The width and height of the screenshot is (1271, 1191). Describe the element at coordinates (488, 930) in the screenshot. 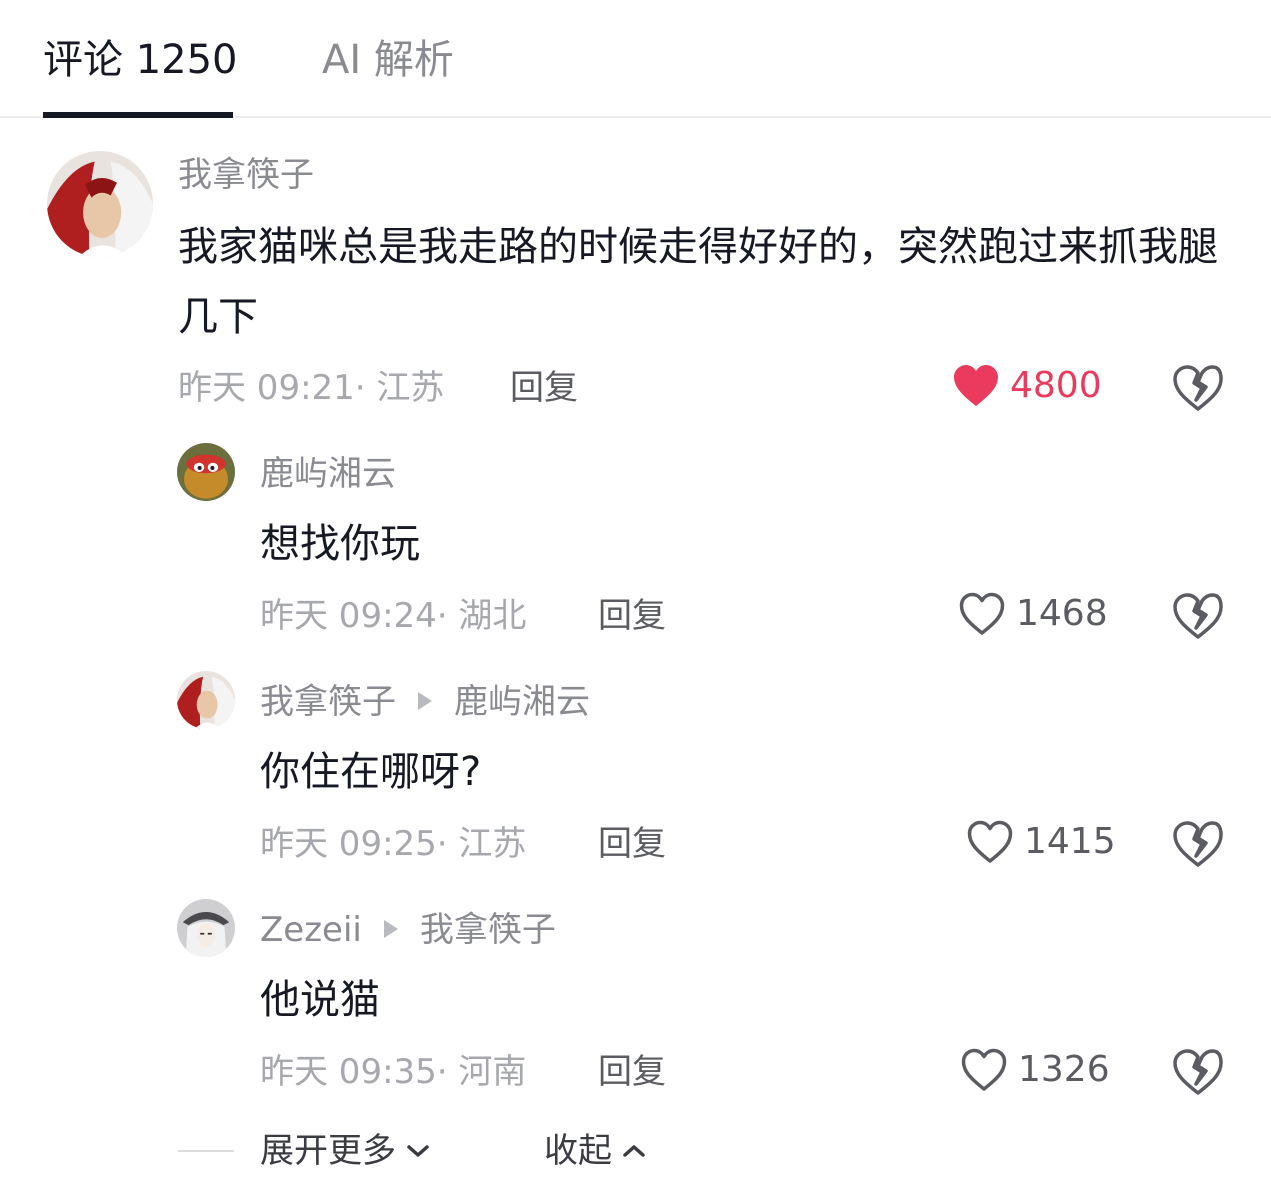

I see `reply-to-username: 我拿筷子` at that location.